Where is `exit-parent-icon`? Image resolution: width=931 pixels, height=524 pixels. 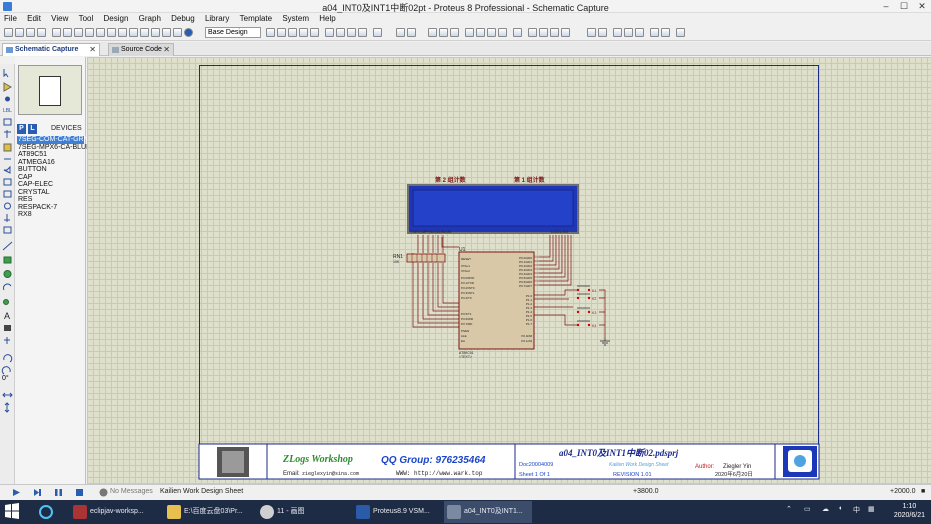
exit-parent-icon is located at coordinates (639, 32).